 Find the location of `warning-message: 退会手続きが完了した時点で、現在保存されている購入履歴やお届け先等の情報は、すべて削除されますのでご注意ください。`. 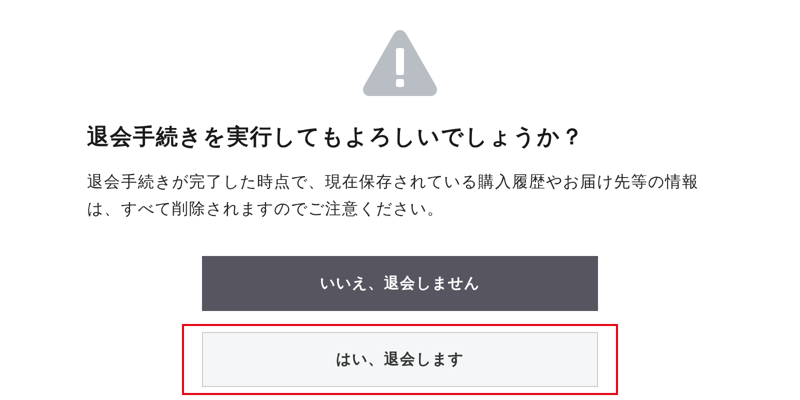

warning-message: 退会手続きが完了した時点で、現在保存されている購入履歴やお届け先等の情報は、すべて削除されますのでご注意ください。 is located at coordinates (393, 195).